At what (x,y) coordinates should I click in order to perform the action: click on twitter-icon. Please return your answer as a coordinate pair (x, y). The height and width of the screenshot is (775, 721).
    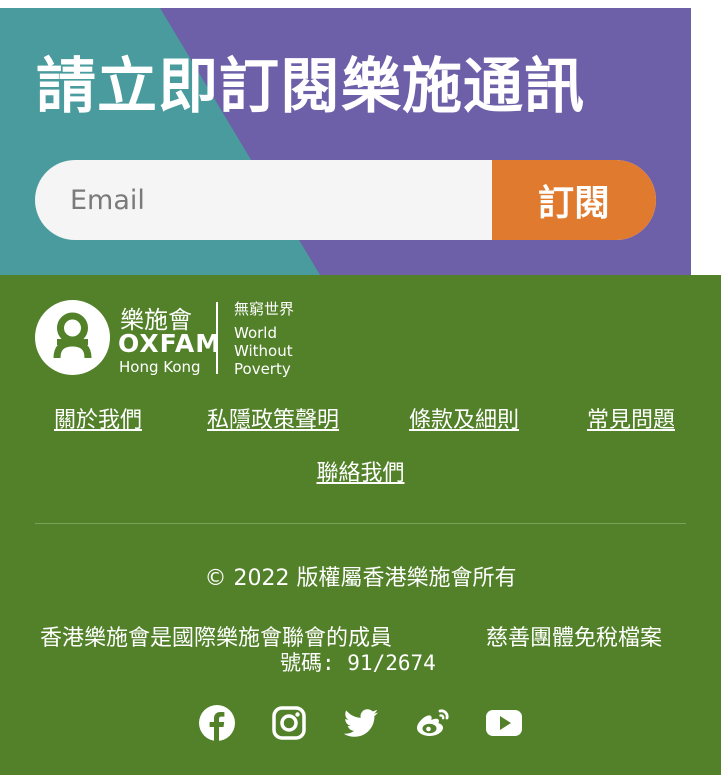
    Looking at the image, I should click on (361, 723).